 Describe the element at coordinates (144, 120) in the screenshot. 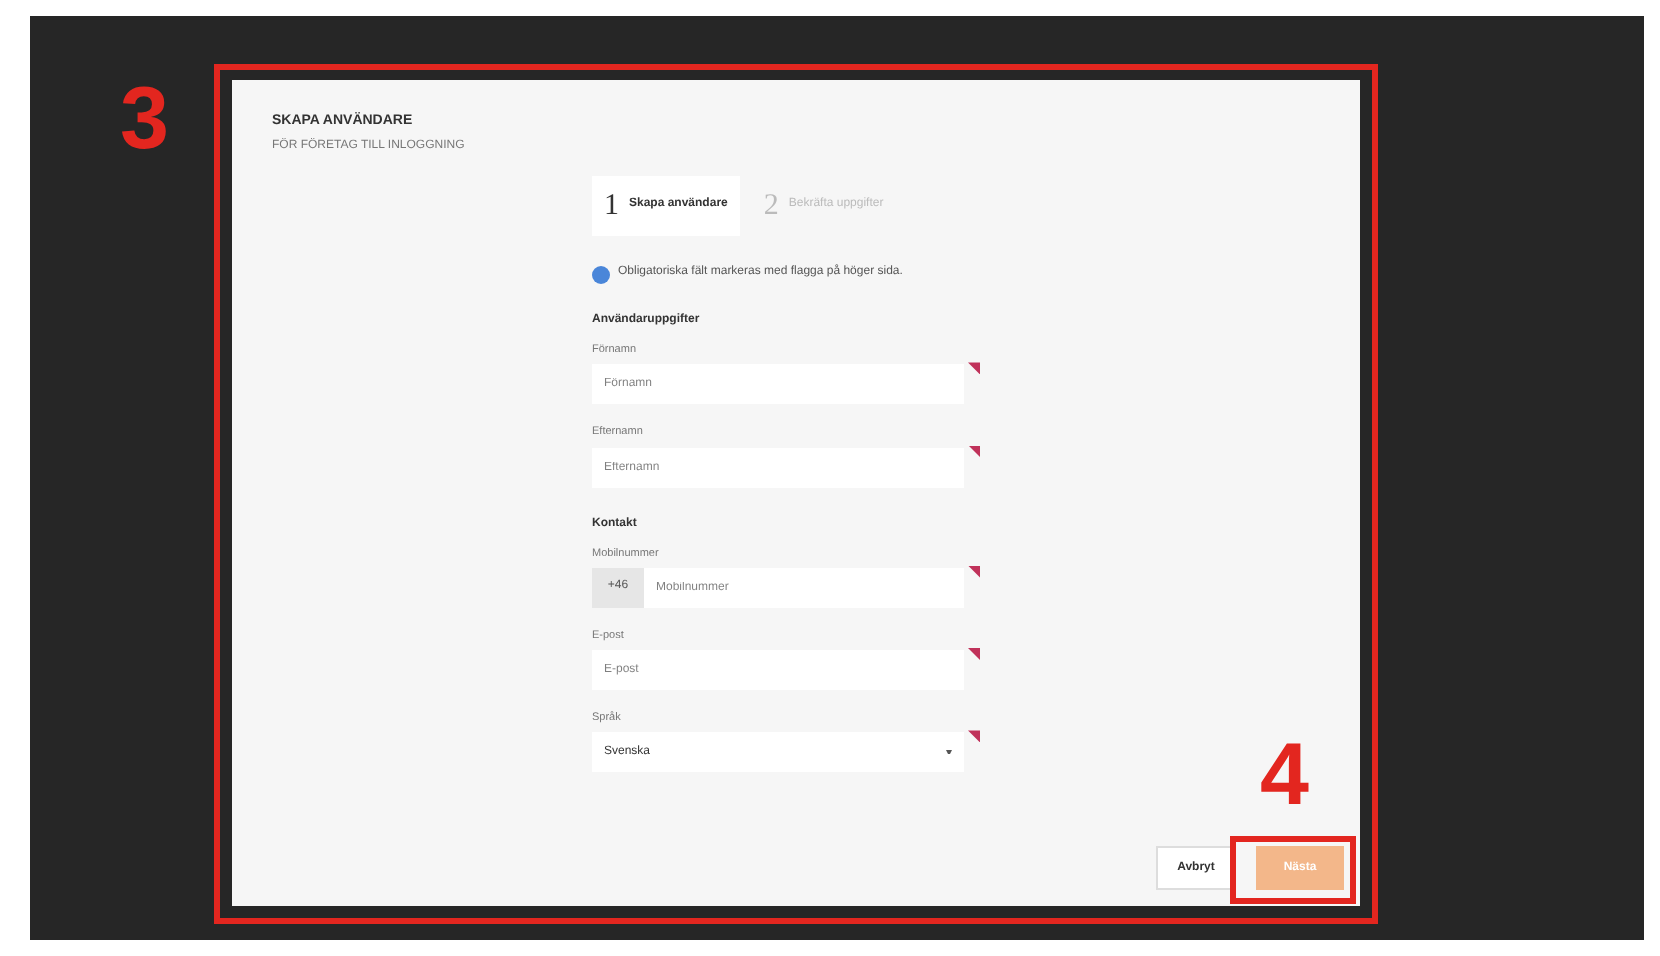

I see `annotation-number: 3` at that location.